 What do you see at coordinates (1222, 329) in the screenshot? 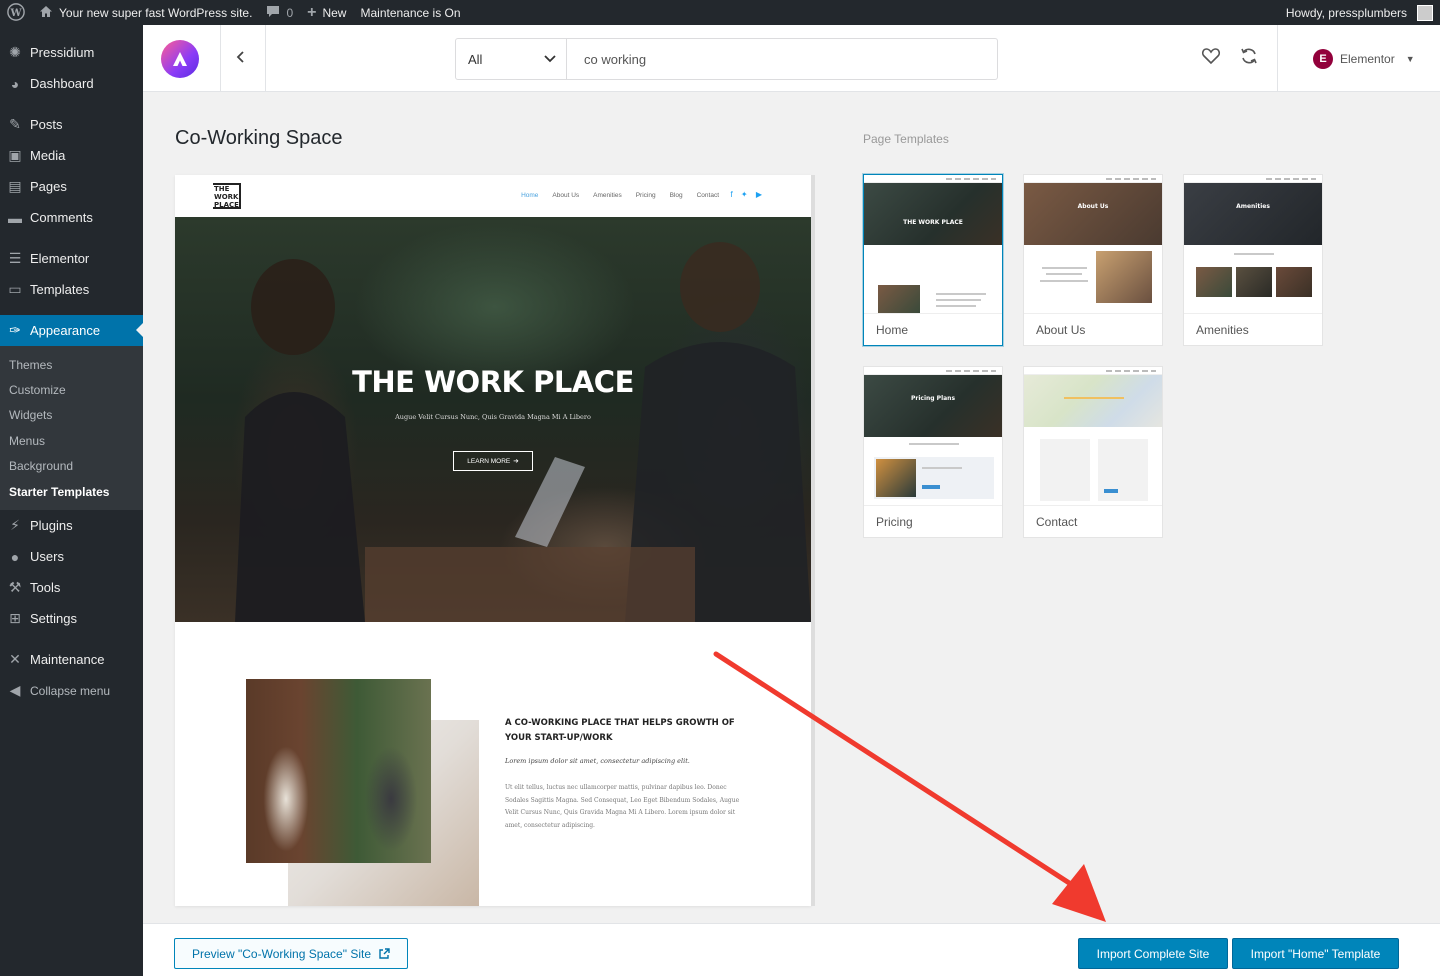
I see `template-label: Amenities` at bounding box center [1222, 329].